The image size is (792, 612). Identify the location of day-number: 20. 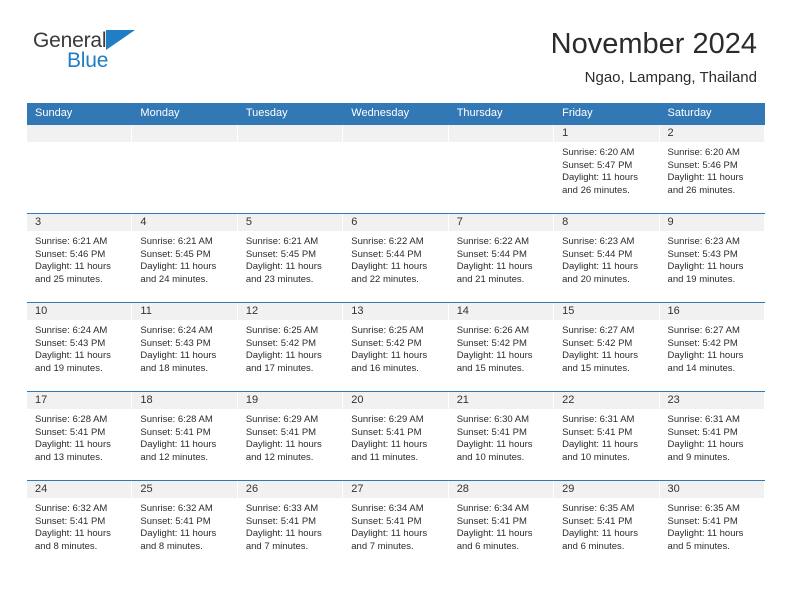
(396, 400).